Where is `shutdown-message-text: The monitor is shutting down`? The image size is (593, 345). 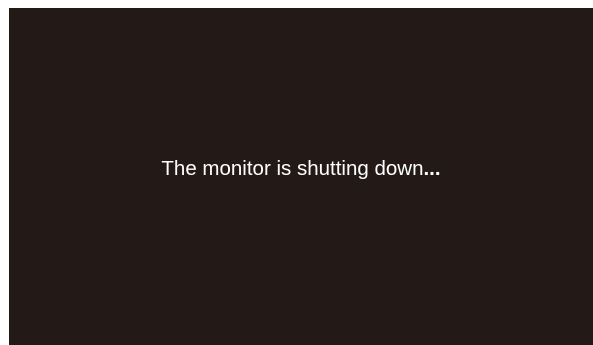
shutdown-message-text: The monitor is shutting down is located at coordinates (292, 168).